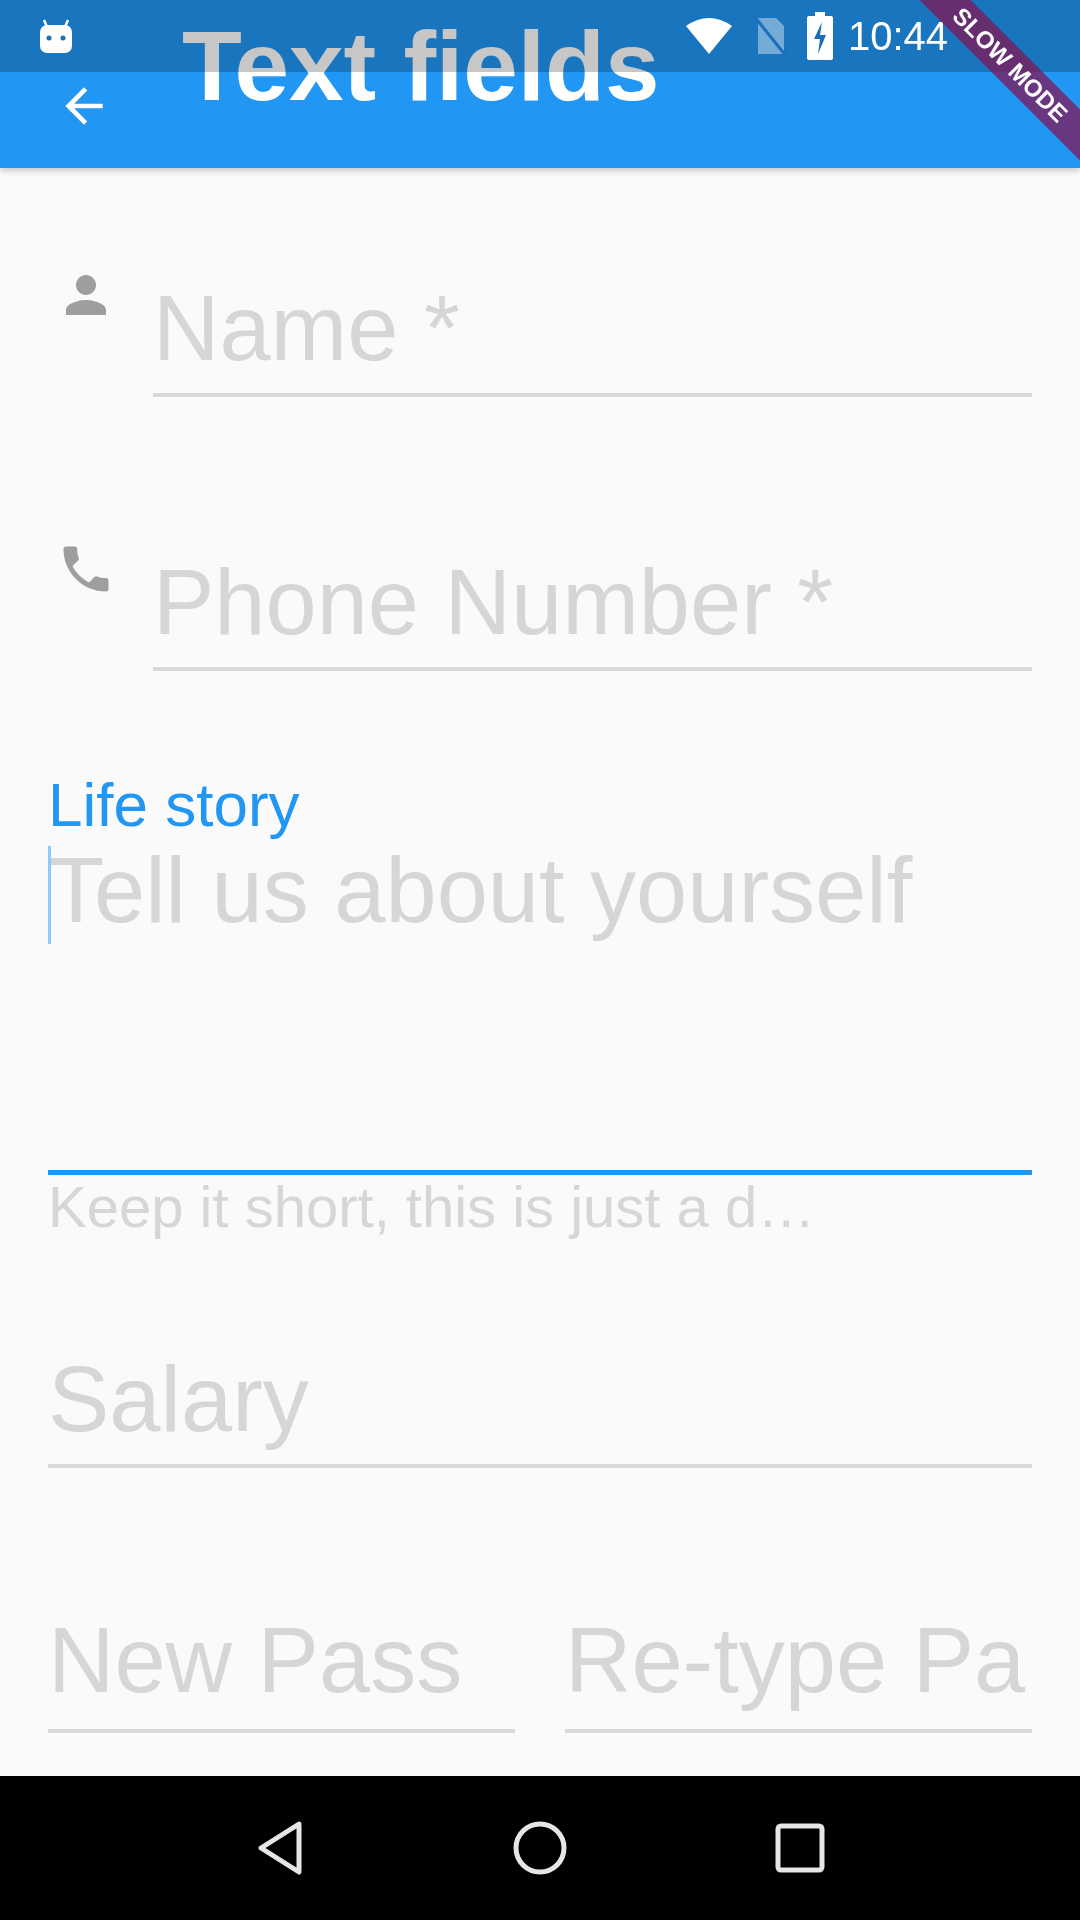 The width and height of the screenshot is (1080, 1920). I want to click on home-icon, so click(540, 1848).